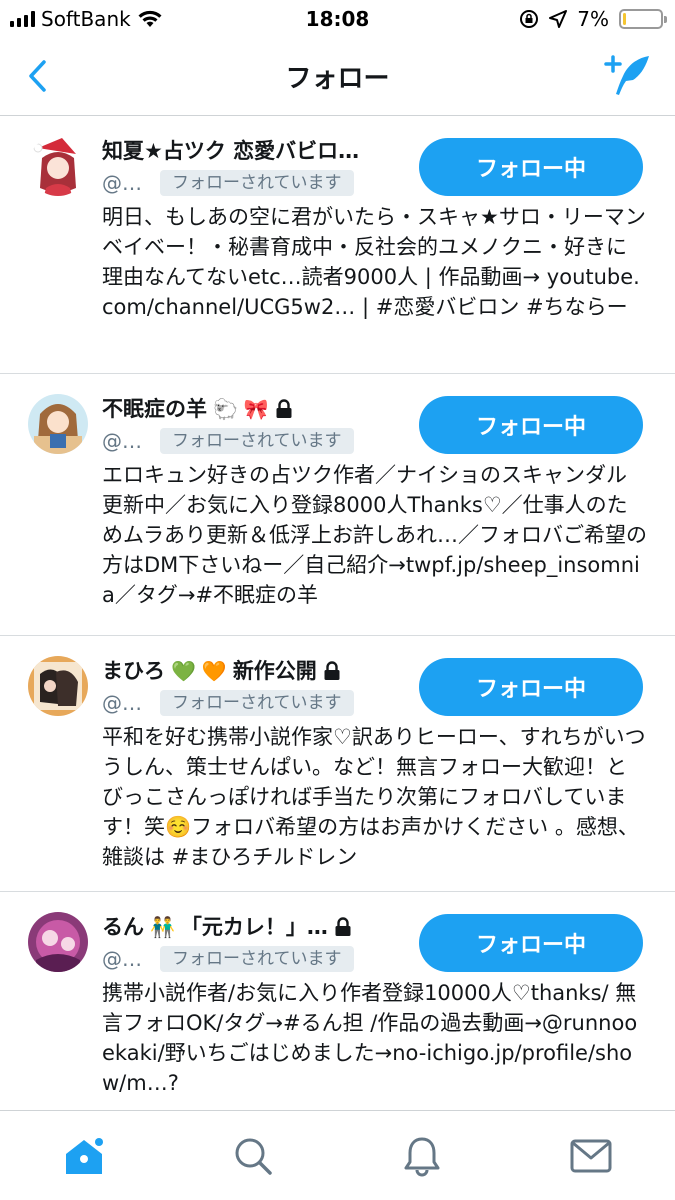 Image resolution: width=675 pixels, height=1200 pixels. What do you see at coordinates (86, 19) in the screenshot?
I see `carrier-label: SoftBank` at bounding box center [86, 19].